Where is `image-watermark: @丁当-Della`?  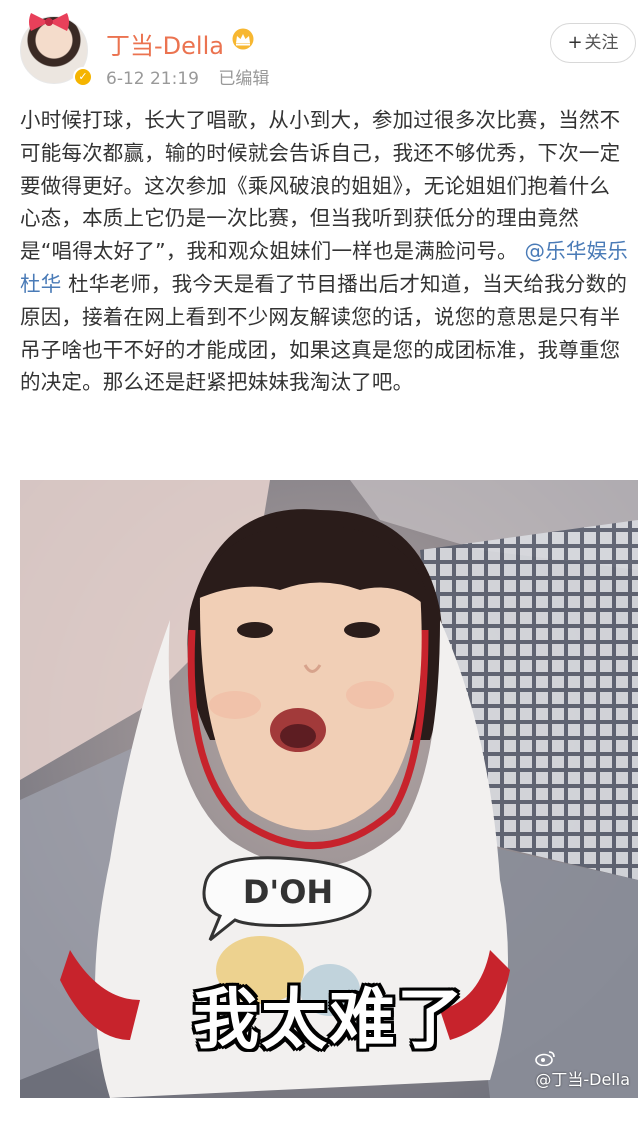 image-watermark: @丁当-Della is located at coordinates (582, 1070).